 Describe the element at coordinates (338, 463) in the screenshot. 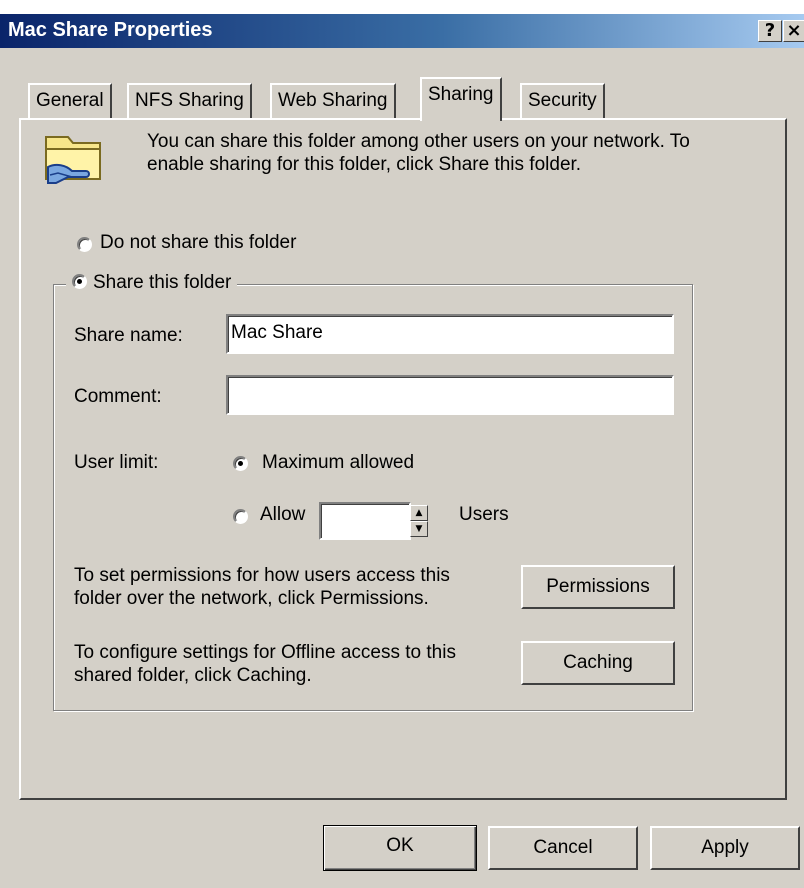

I see `maximum-allowed-label: Maximum allowed` at that location.